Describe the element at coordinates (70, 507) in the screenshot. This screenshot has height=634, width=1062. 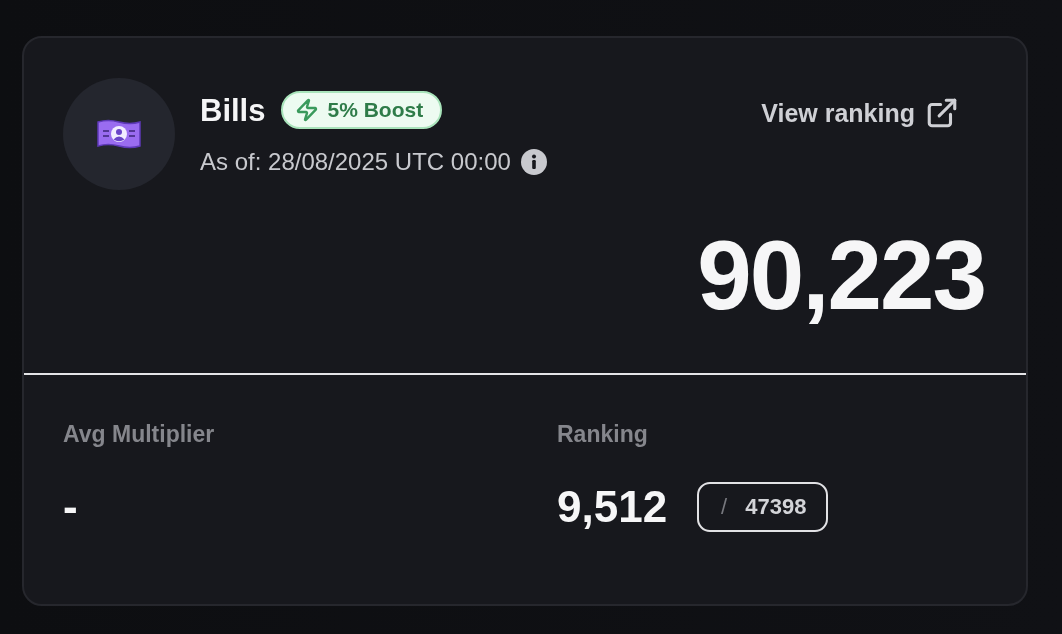
I see `avg-multiplier-value: -` at that location.